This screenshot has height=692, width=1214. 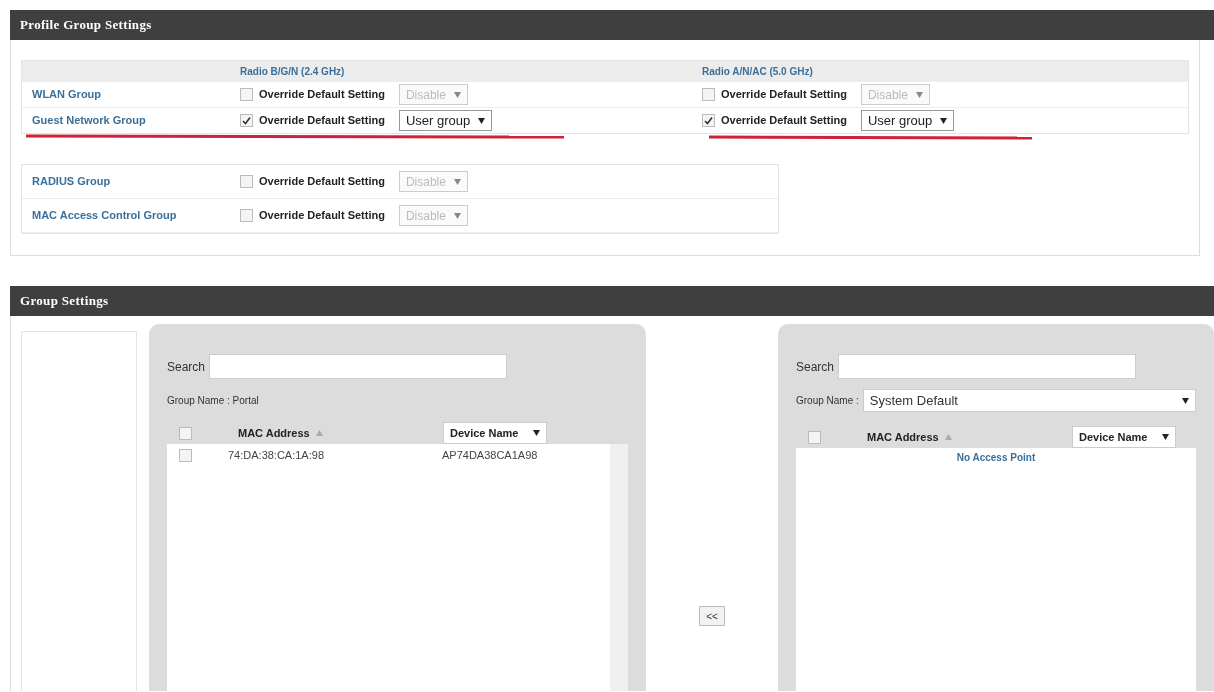 I want to click on move-left-button: <<, so click(x=712, y=616).